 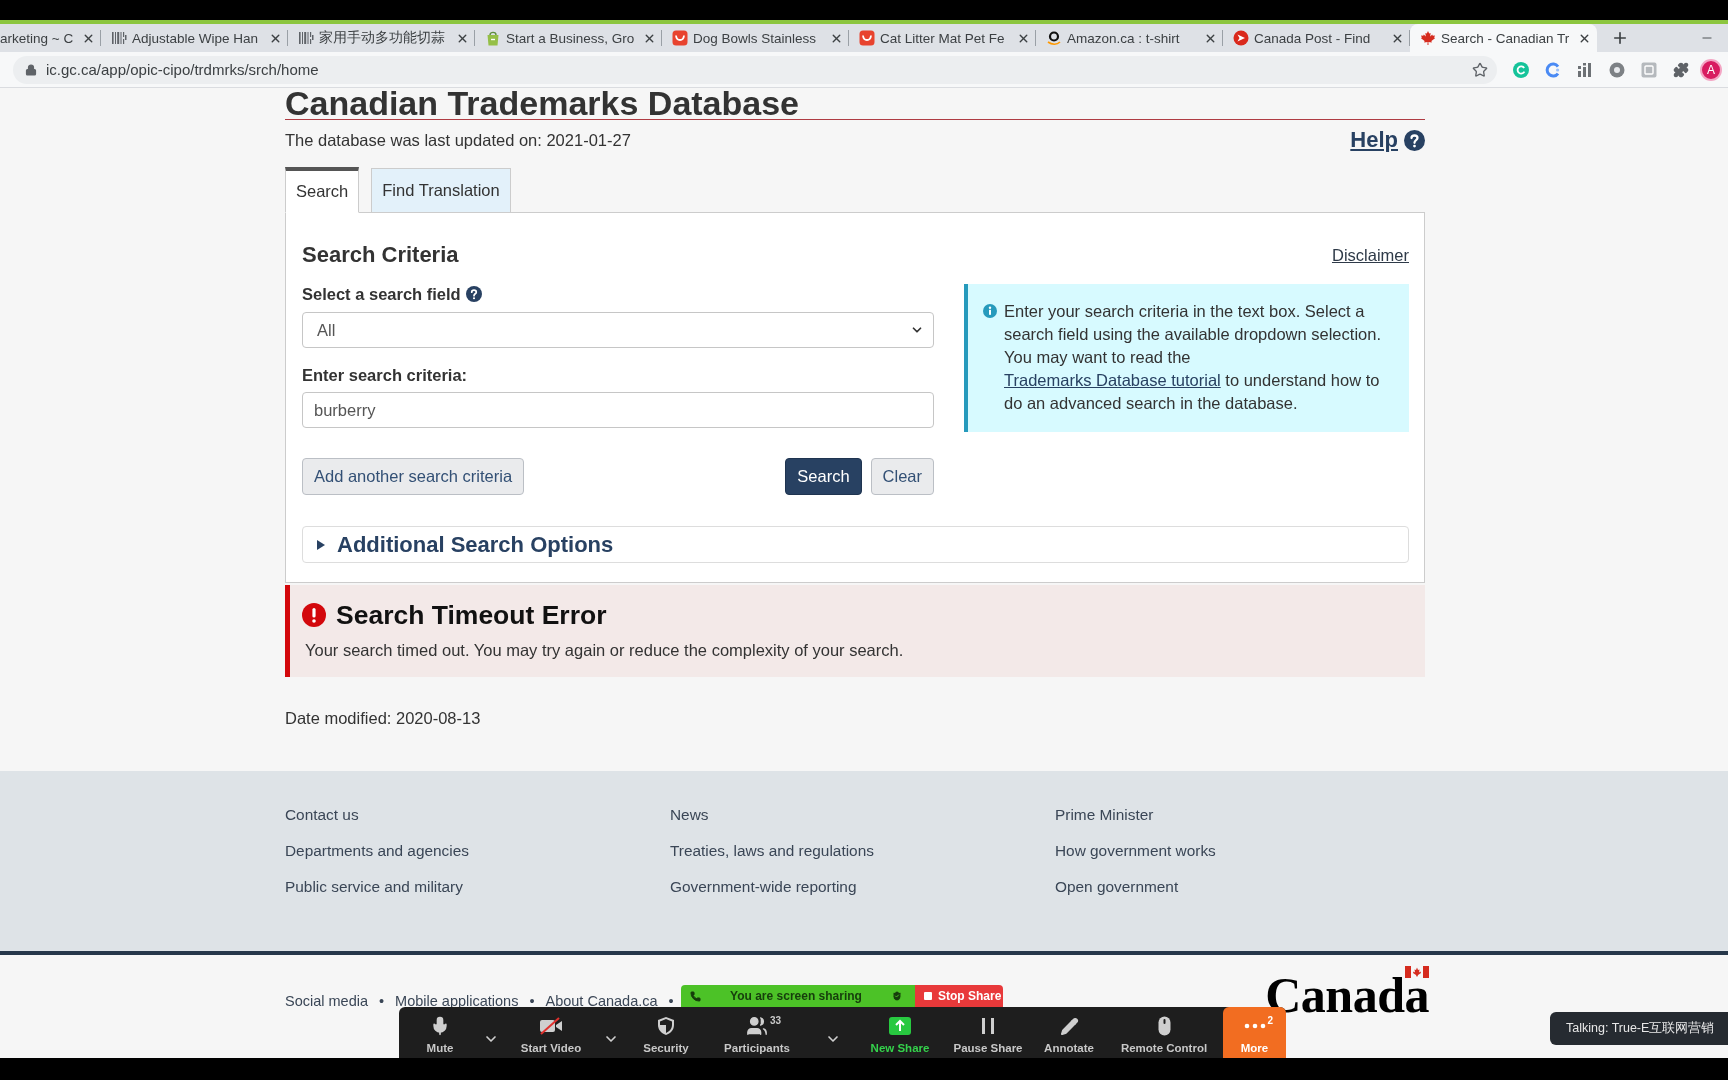 What do you see at coordinates (322, 815) in the screenshot?
I see `footer-link: Contact us` at bounding box center [322, 815].